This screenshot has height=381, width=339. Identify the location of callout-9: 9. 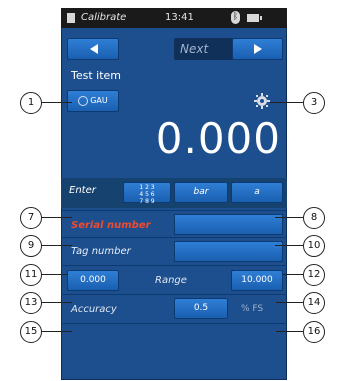
(31, 246).